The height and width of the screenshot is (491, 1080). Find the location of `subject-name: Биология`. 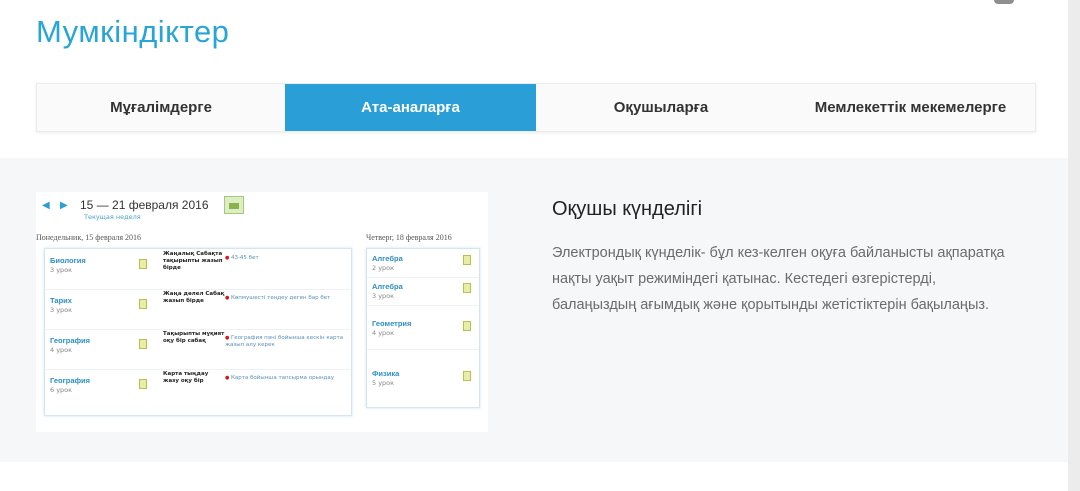

subject-name: Биология is located at coordinates (68, 260).